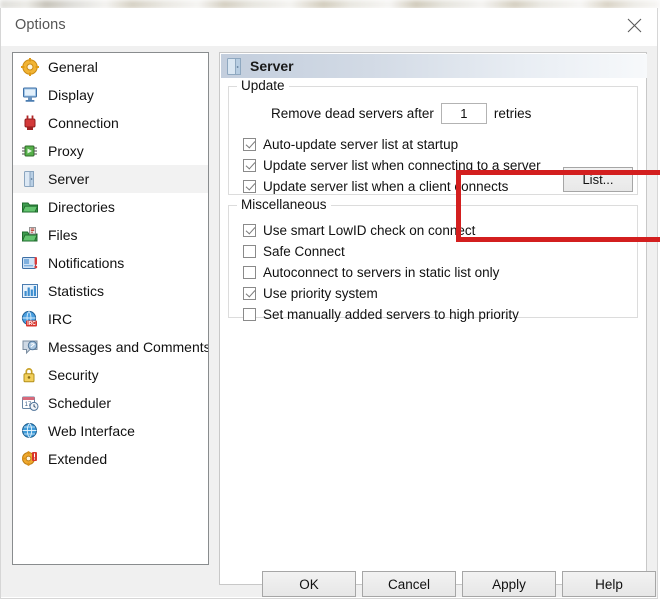 The height and width of the screenshot is (600, 660). What do you see at coordinates (110, 179) in the screenshot?
I see `sidebar-item-server: Server` at bounding box center [110, 179].